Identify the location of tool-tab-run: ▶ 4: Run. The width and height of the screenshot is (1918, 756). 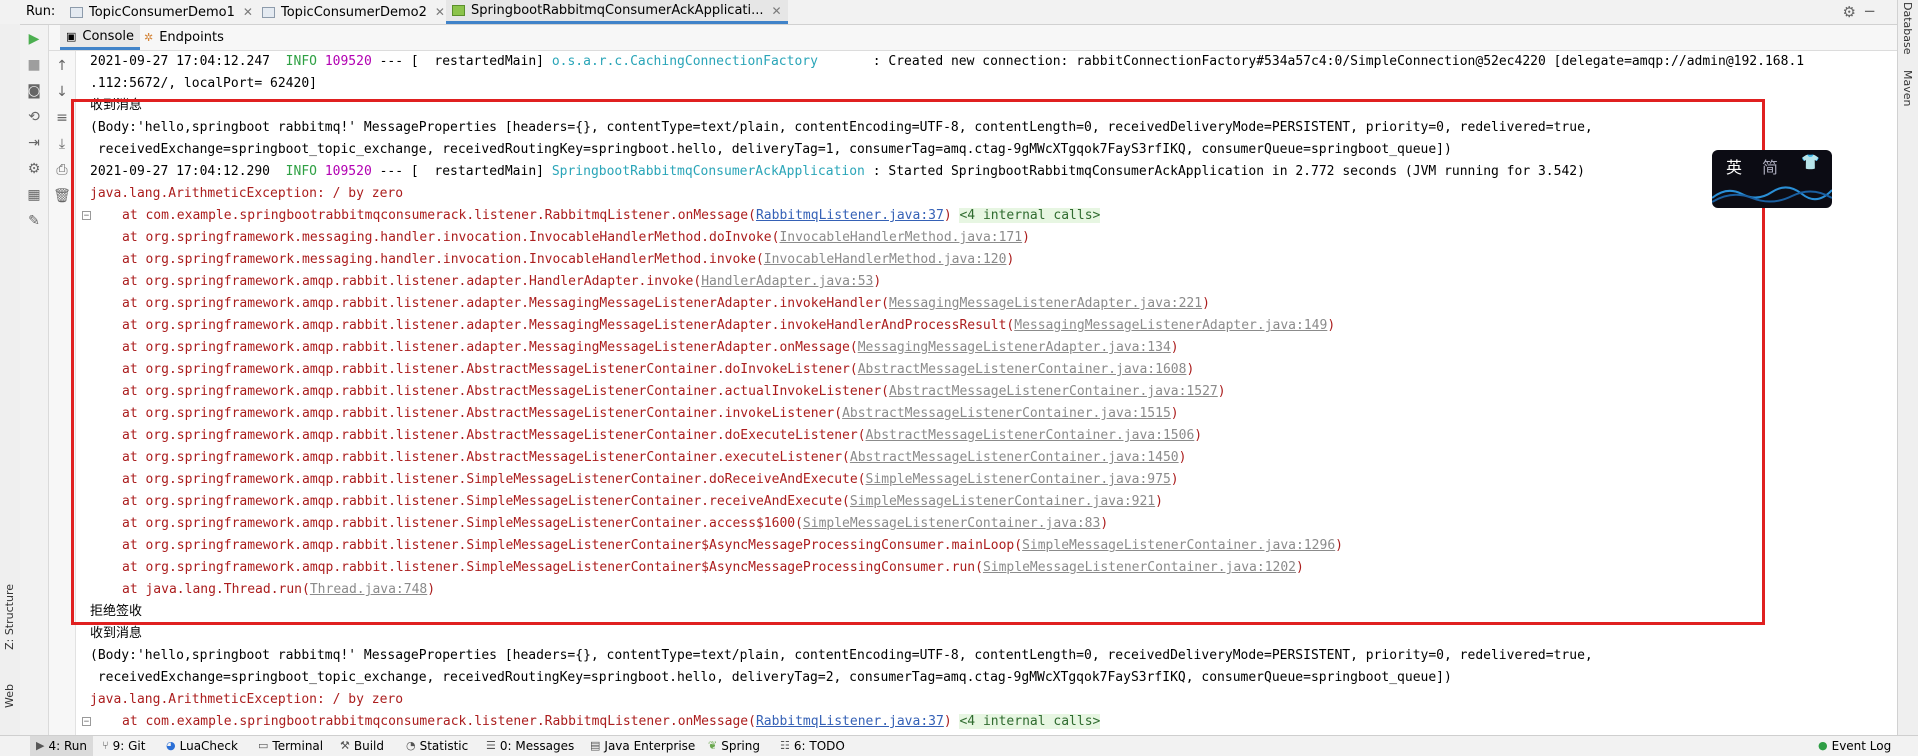
(61, 746).